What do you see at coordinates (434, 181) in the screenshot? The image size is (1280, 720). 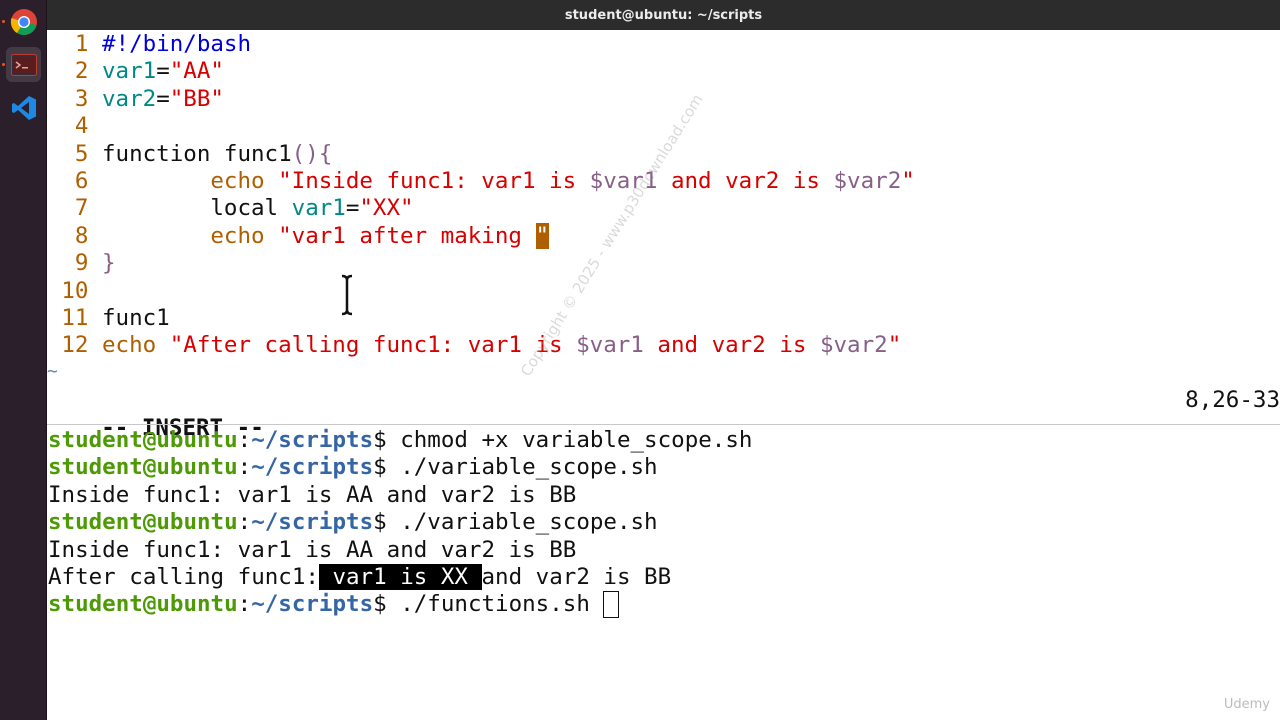 I see `code-token: "Inside func1: var1 is` at bounding box center [434, 181].